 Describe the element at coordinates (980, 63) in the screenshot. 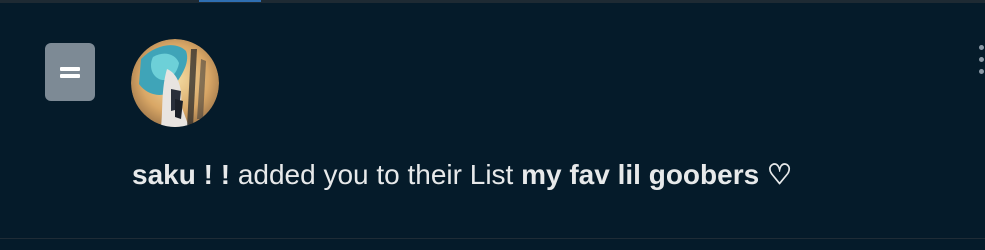

I see `more-icon` at that location.